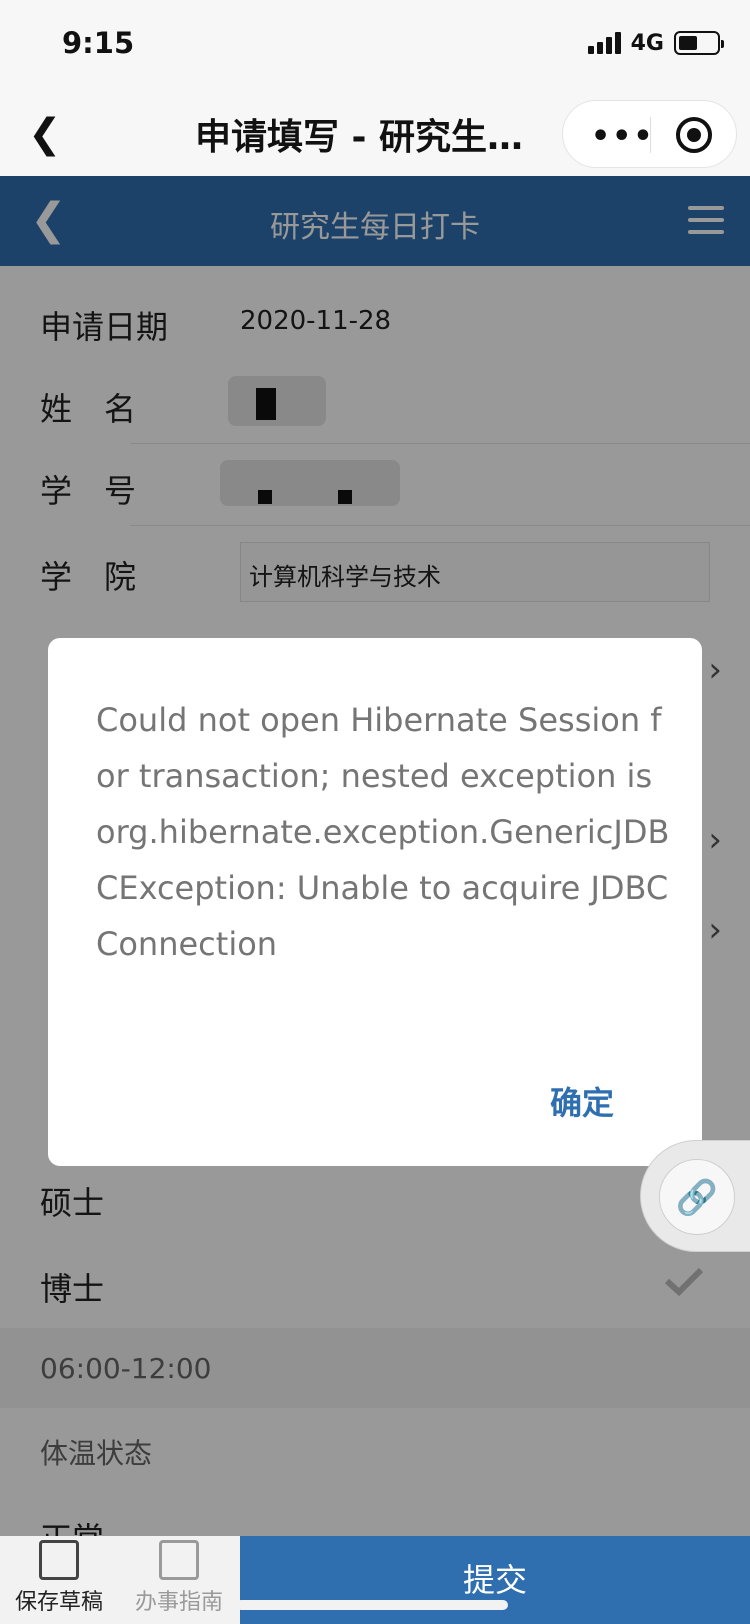  I want to click on guide-label: 办事指南, so click(178, 1602).